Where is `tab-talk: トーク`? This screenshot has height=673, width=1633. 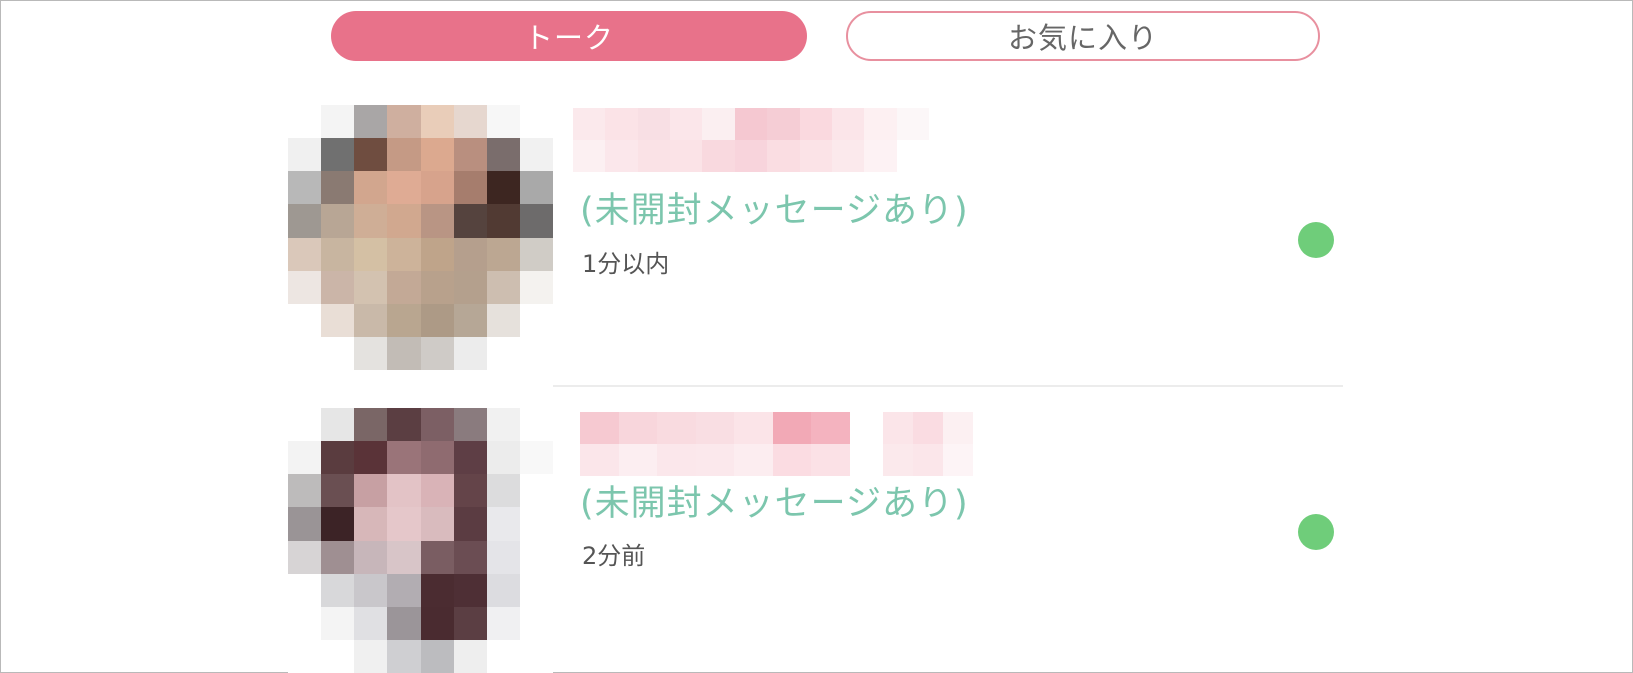 tab-talk: トーク is located at coordinates (569, 36).